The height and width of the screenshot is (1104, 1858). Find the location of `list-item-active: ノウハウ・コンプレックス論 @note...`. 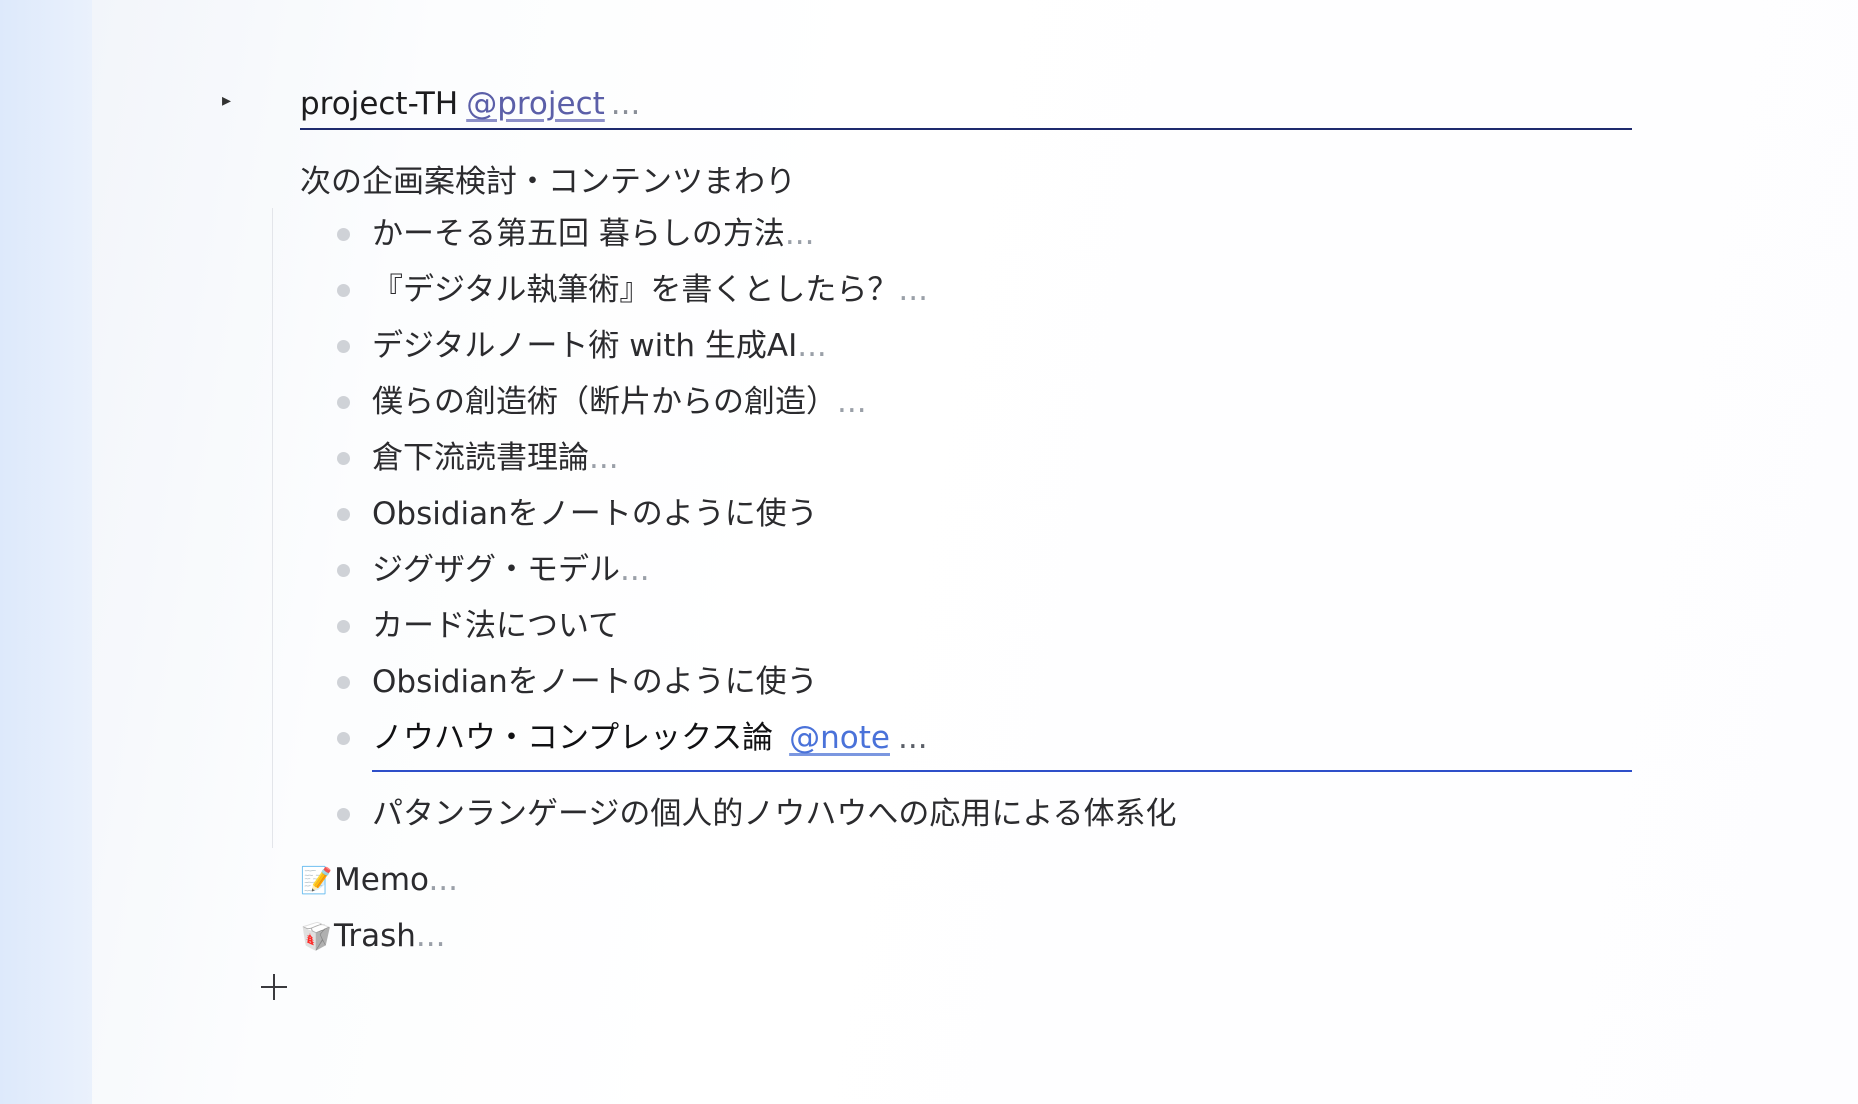

list-item-active: ノウハウ・コンプレックス論 @note... is located at coordinates (975, 754).